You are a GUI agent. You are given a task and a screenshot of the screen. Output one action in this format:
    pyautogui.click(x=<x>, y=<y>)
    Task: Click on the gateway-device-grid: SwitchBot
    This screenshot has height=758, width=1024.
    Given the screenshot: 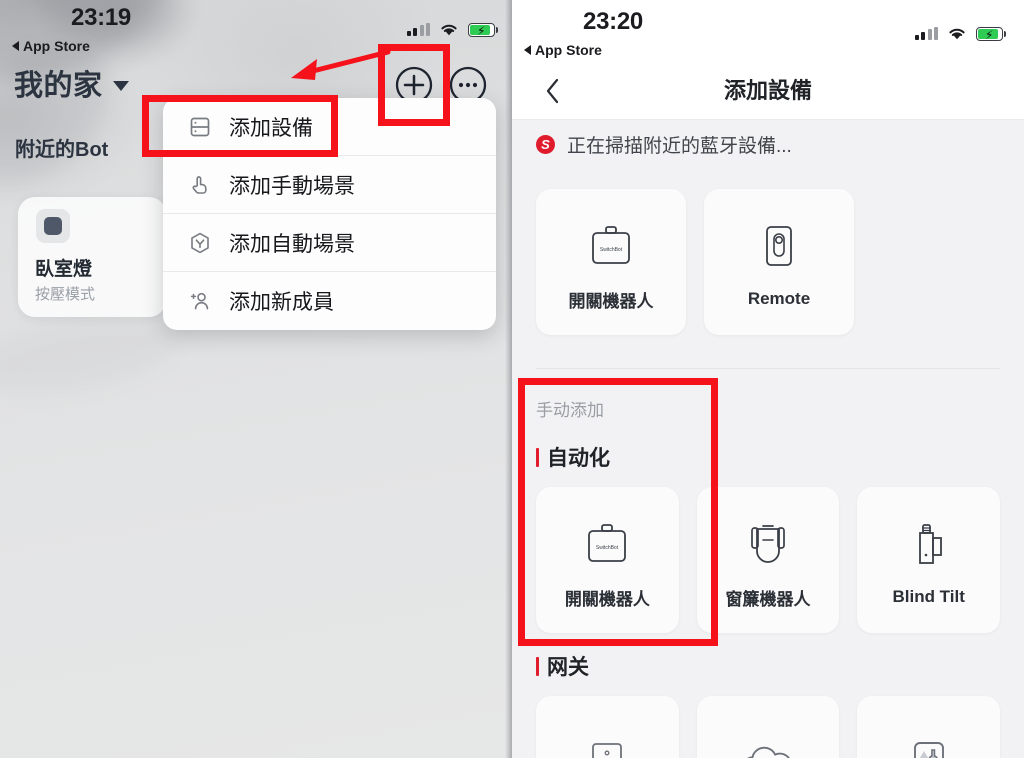 What is the action you would take?
    pyautogui.click(x=768, y=727)
    